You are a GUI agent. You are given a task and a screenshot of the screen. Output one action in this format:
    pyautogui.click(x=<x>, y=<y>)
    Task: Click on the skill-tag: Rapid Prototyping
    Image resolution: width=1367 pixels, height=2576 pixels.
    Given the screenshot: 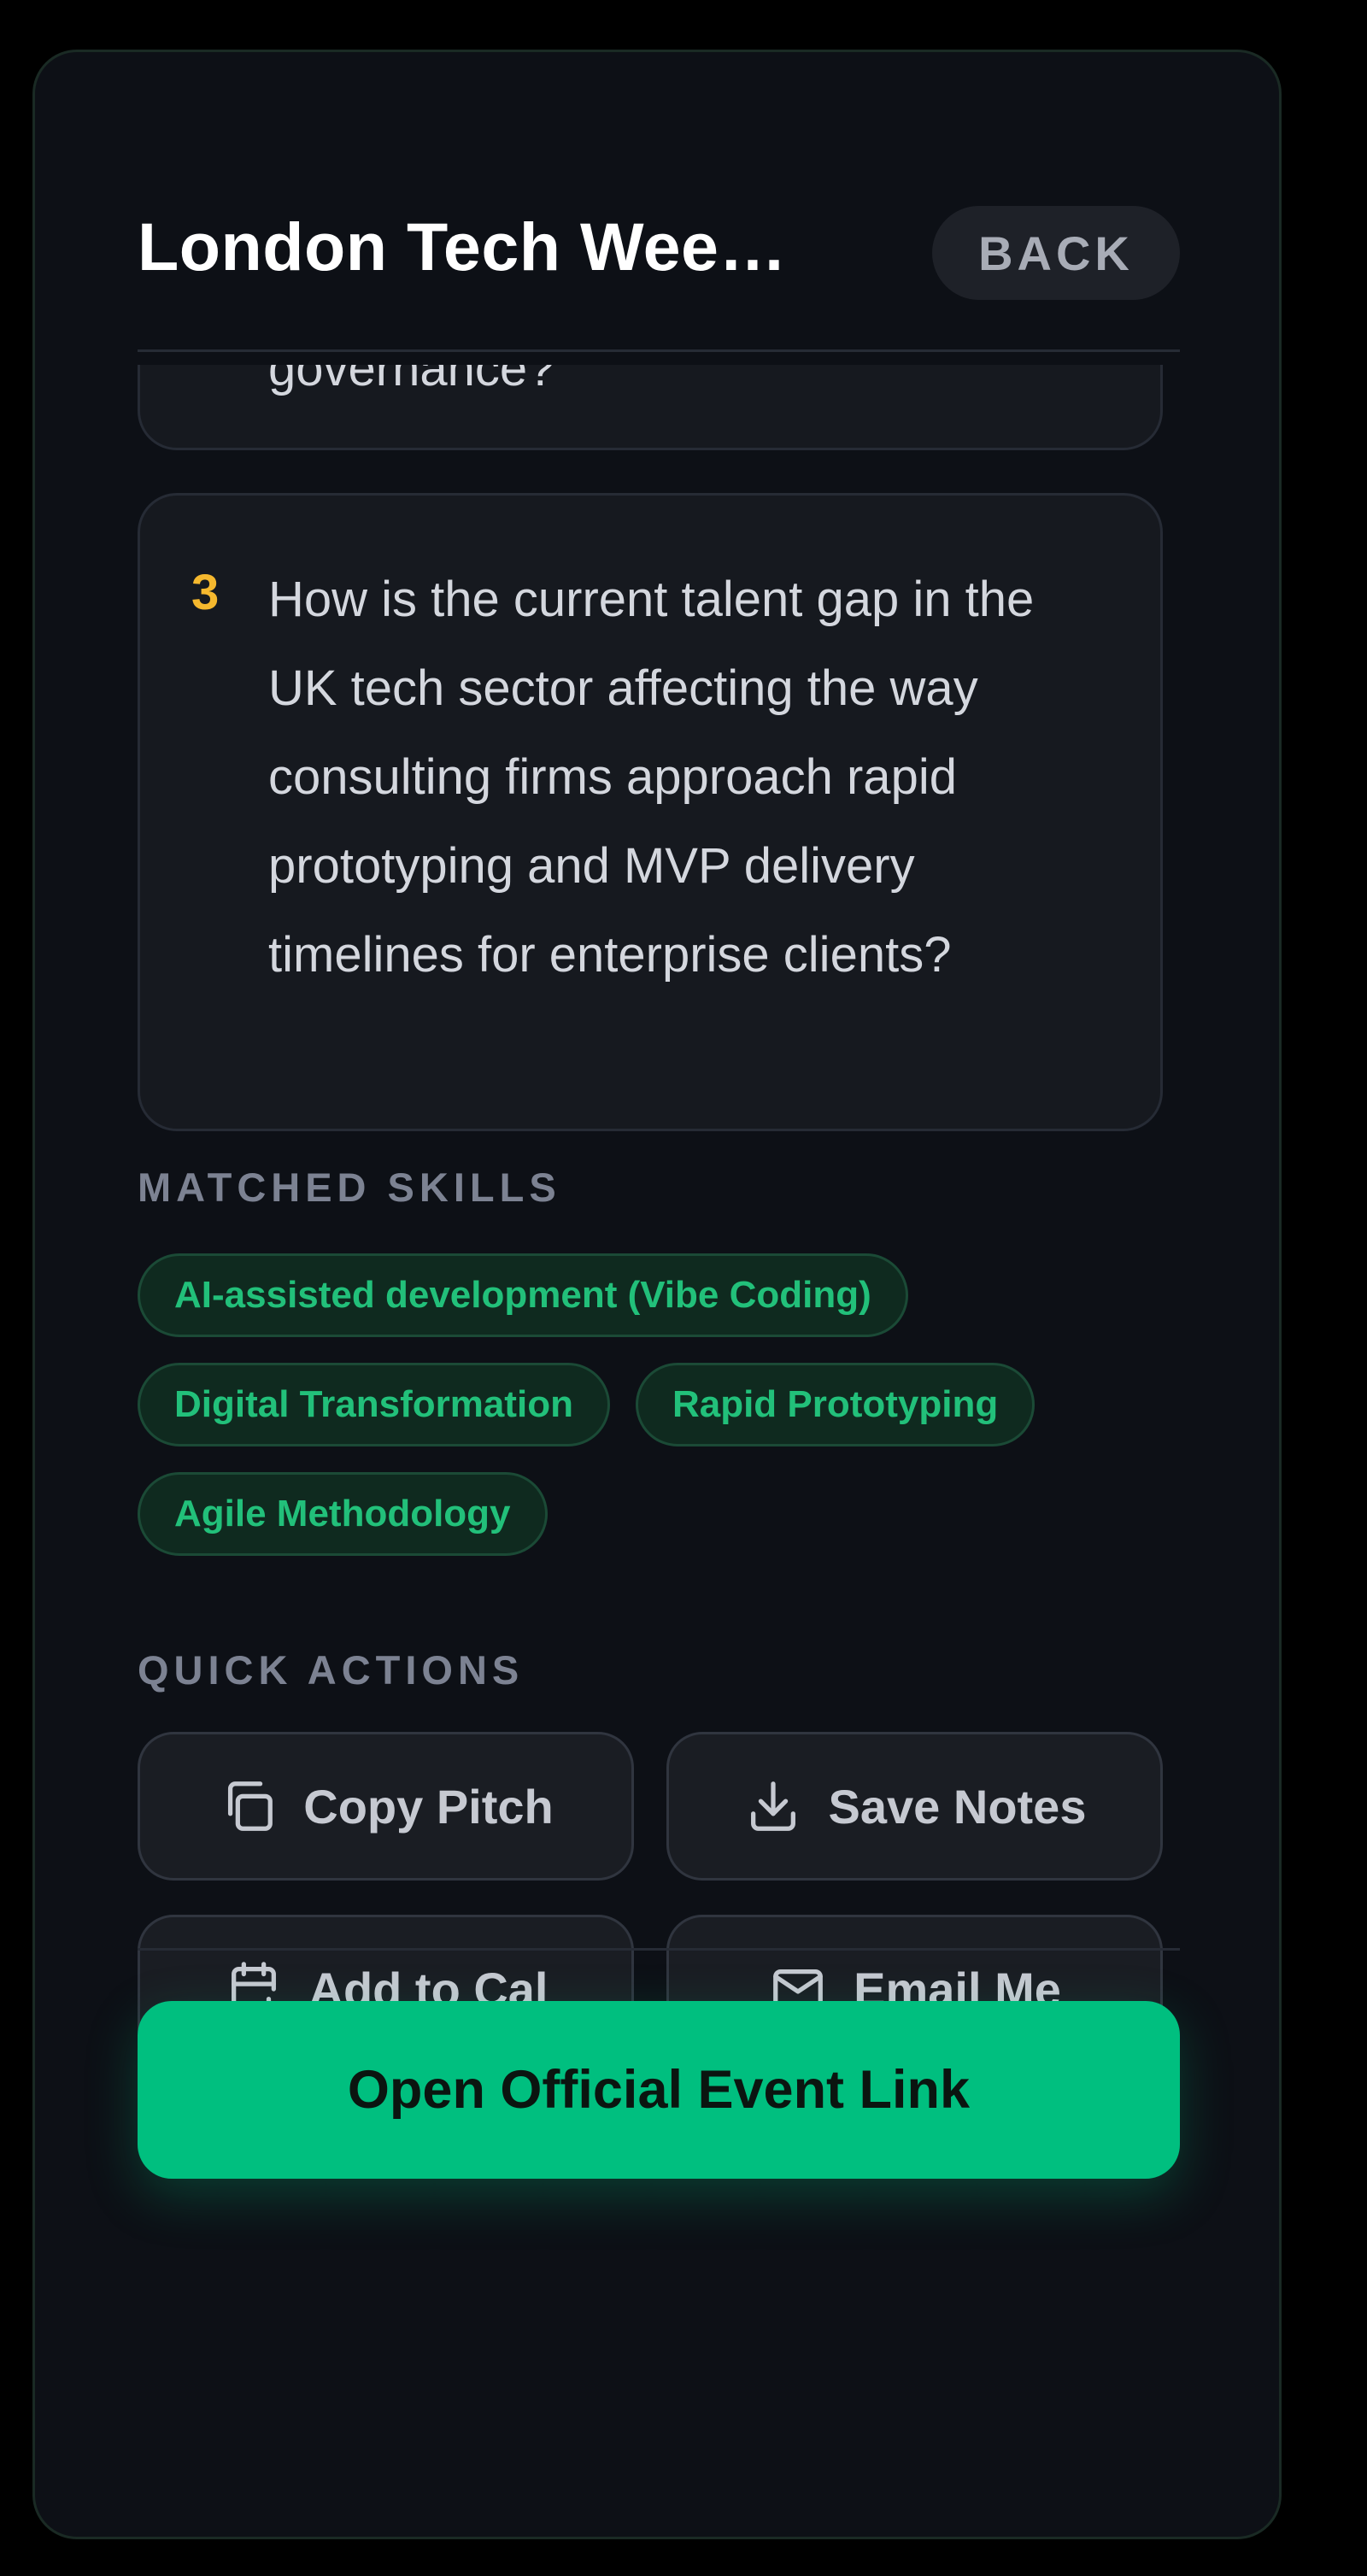 What is the action you would take?
    pyautogui.click(x=835, y=1404)
    